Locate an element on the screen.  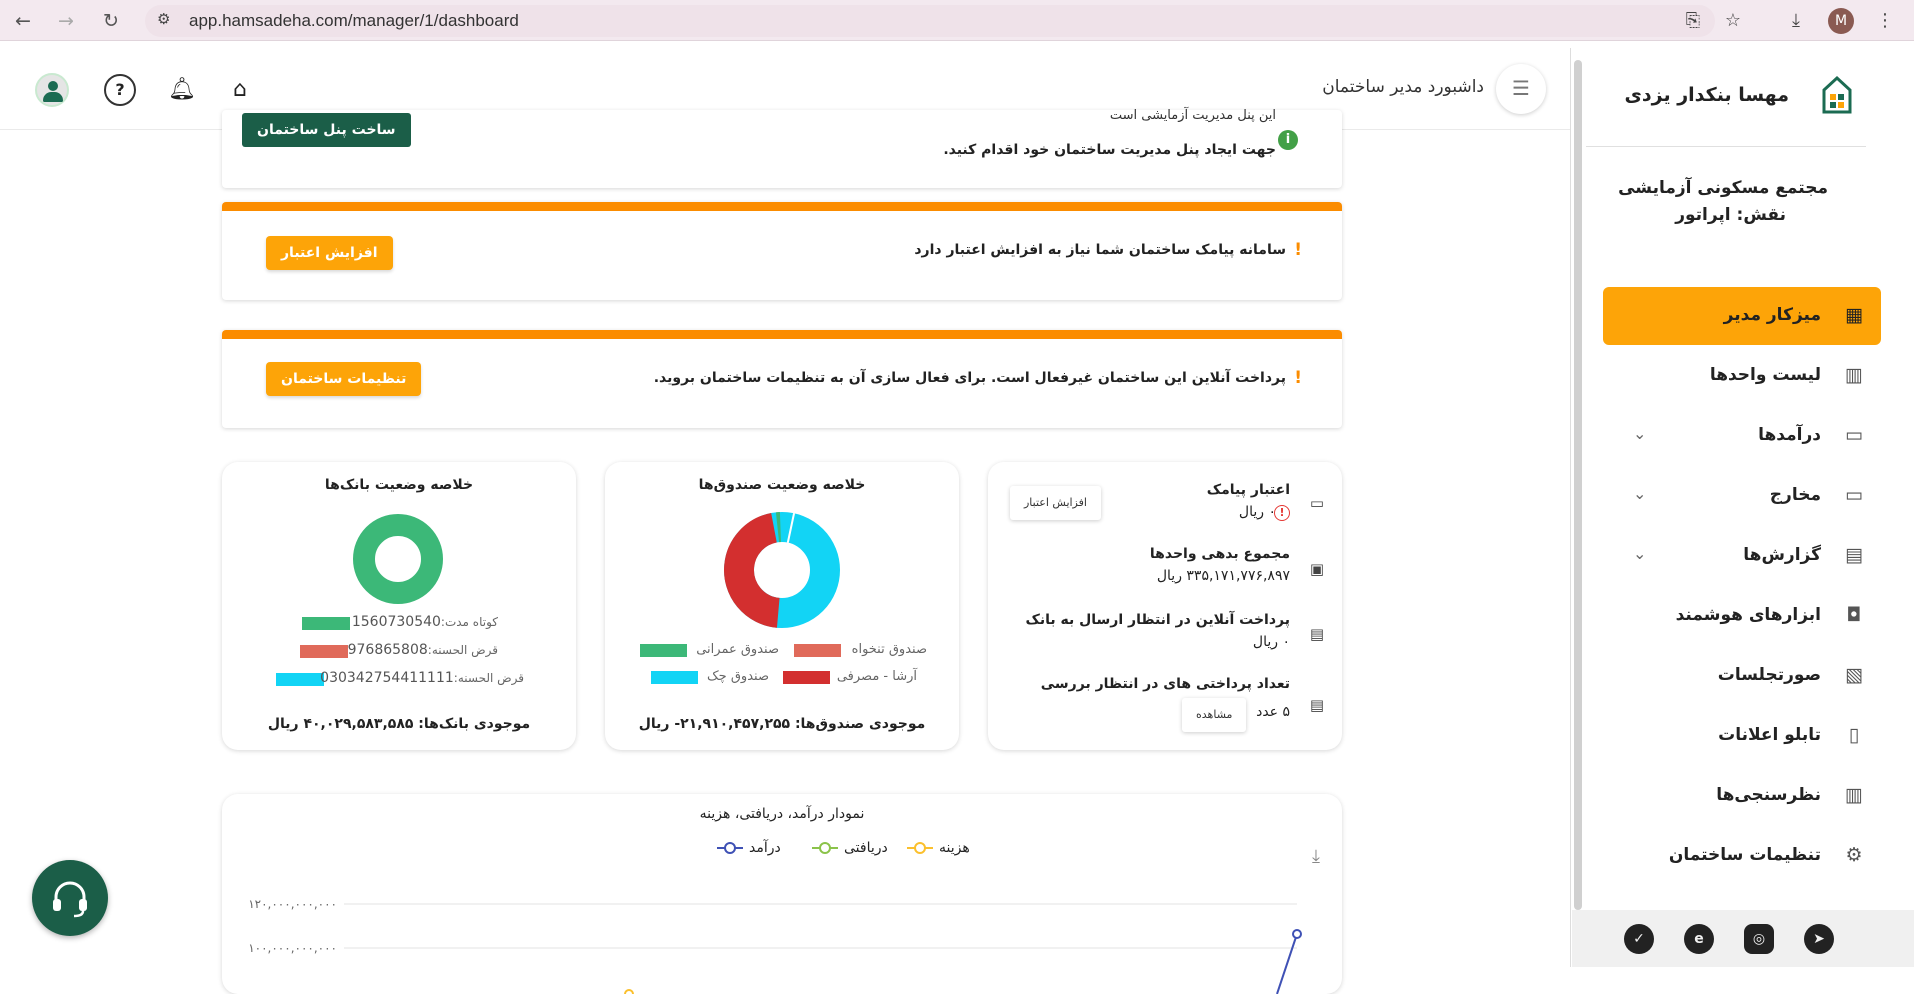
bank-legend-item: کوتاه مدت:1560730540 is located at coordinates (424, 622).